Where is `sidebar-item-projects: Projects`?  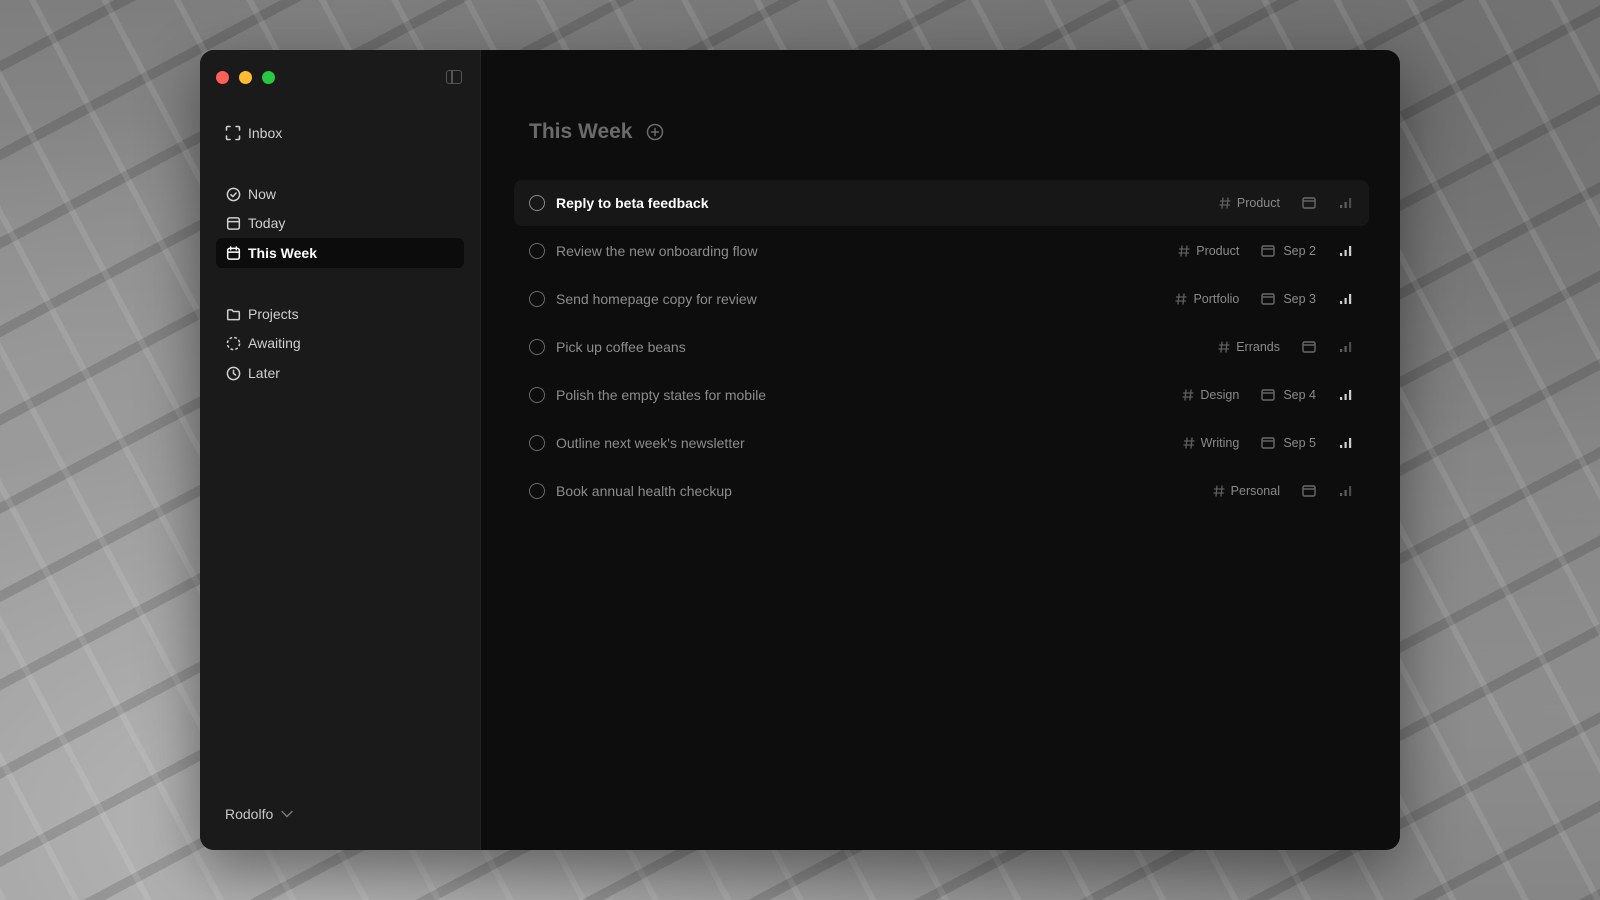 sidebar-item-projects: Projects is located at coordinates (340, 314).